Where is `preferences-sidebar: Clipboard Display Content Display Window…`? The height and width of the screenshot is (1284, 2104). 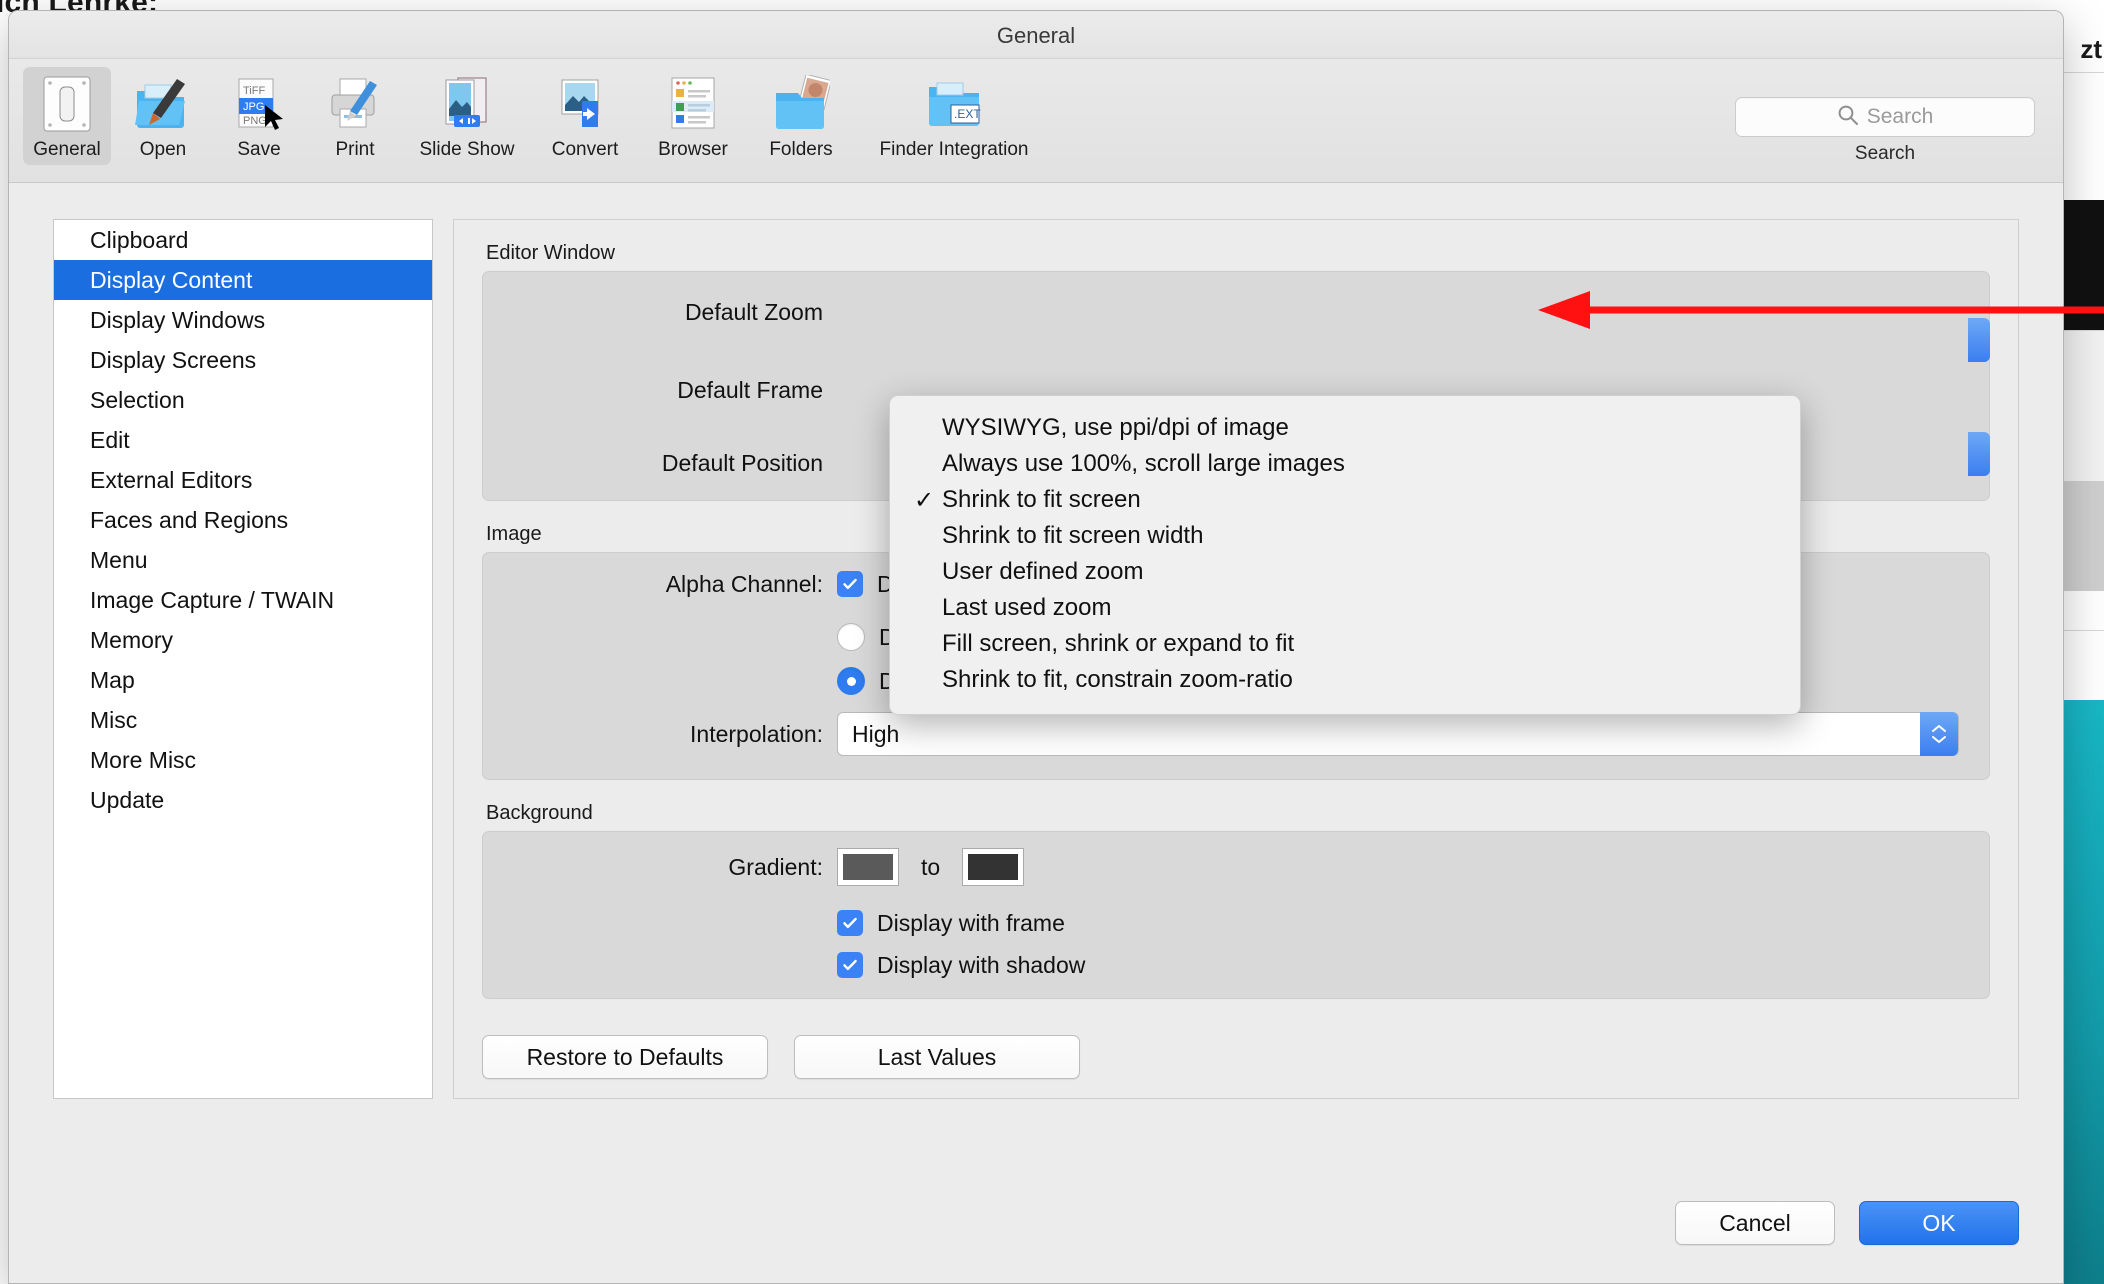 preferences-sidebar: Clipboard Display Content Display Window… is located at coordinates (243, 659).